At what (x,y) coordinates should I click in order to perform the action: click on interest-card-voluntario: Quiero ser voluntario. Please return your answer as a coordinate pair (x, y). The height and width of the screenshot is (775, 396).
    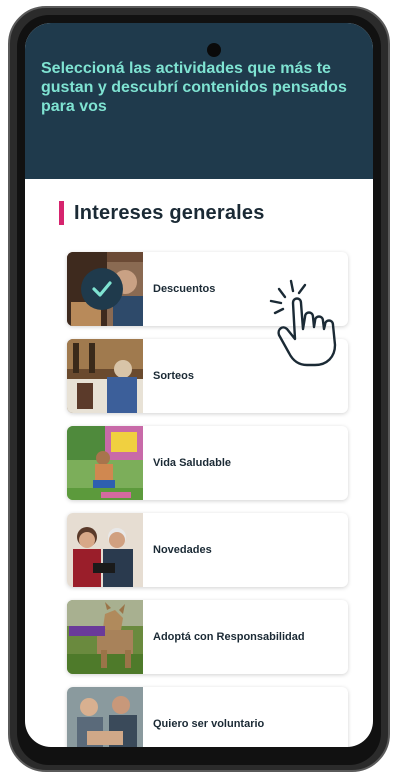
    Looking at the image, I should click on (207, 717).